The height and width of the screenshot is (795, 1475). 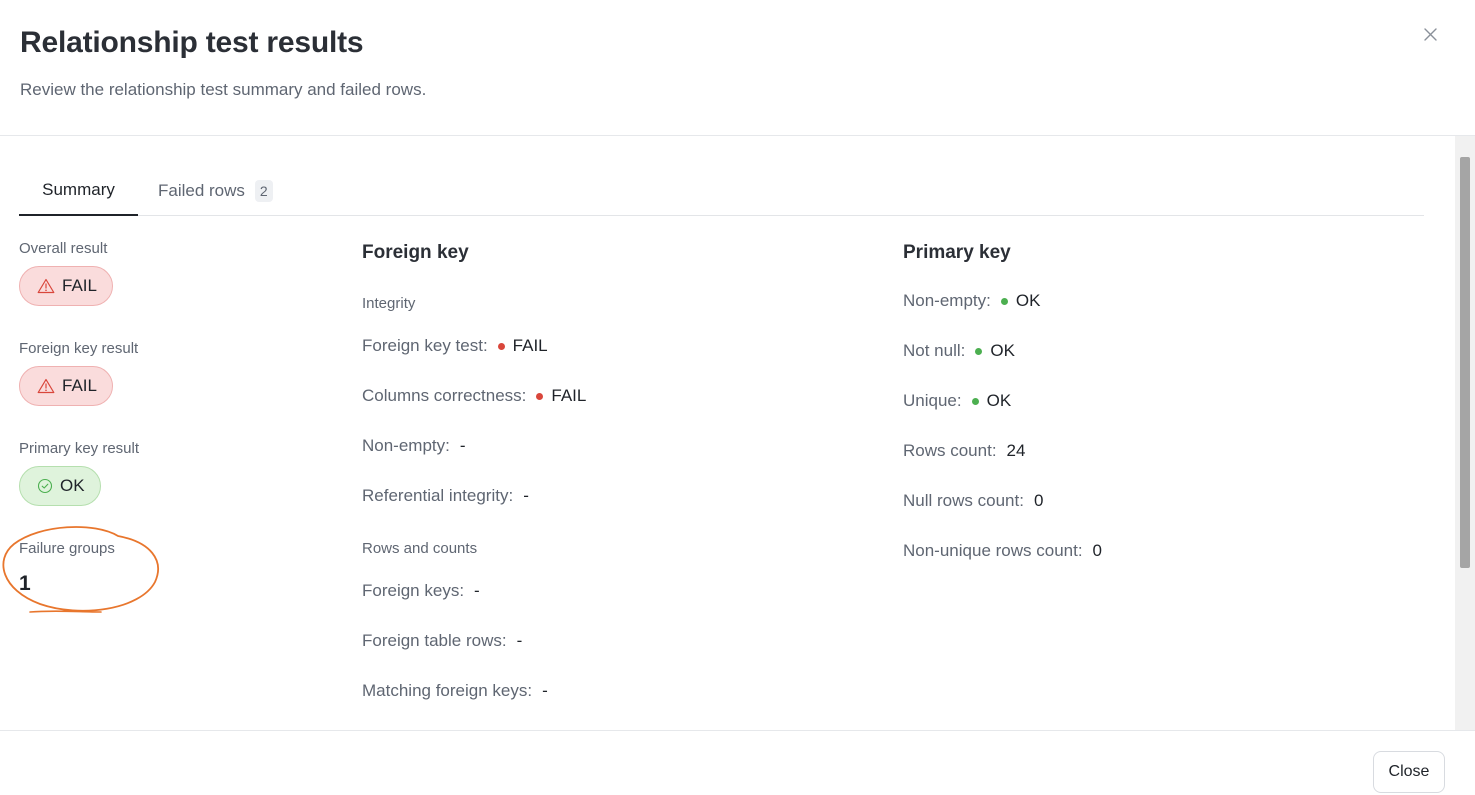 What do you see at coordinates (737, 762) in the screenshot?
I see `dialog-footer: Close` at bounding box center [737, 762].